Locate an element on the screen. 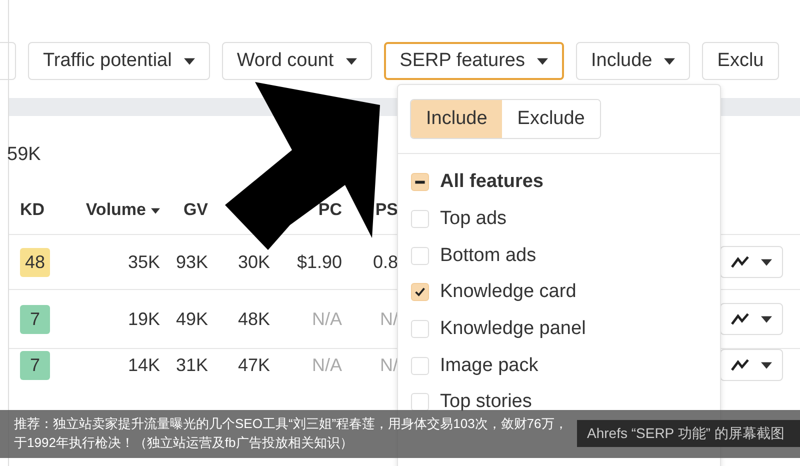 This screenshot has height=466, width=800. table-cell: 35K is located at coordinates (144, 262).